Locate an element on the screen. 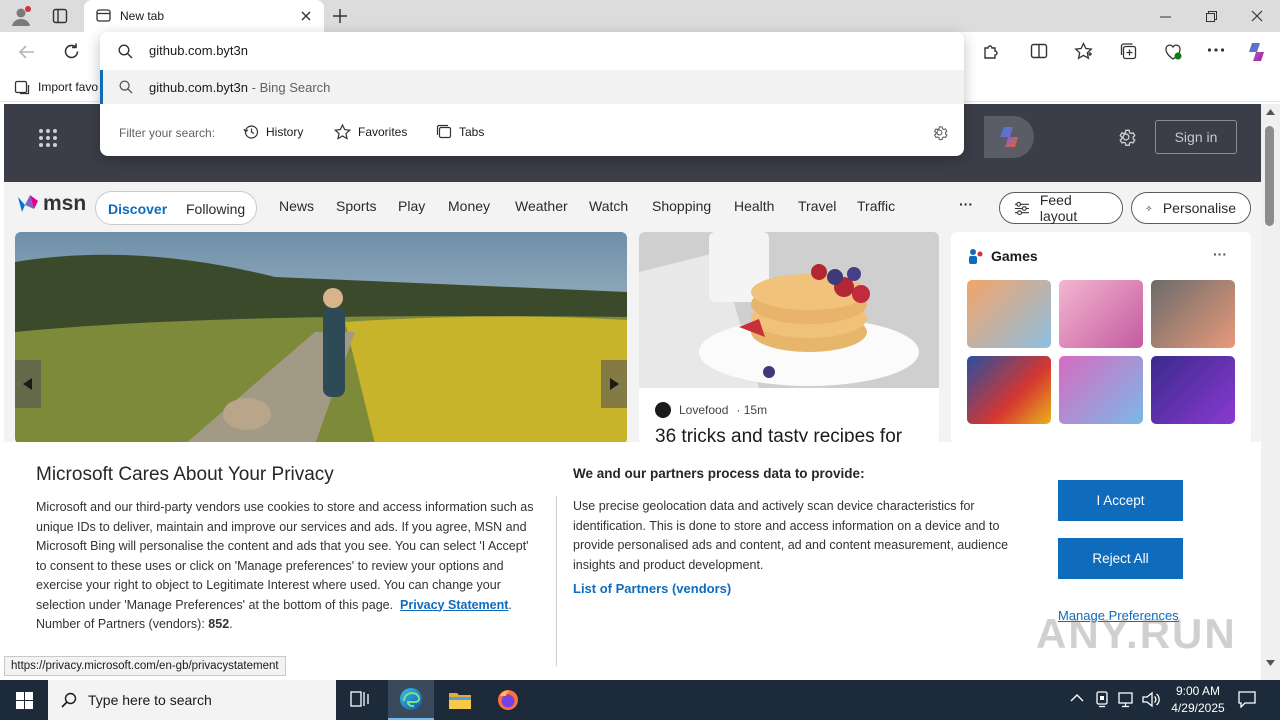  games-card: Games ··· is located at coordinates (1101, 338).